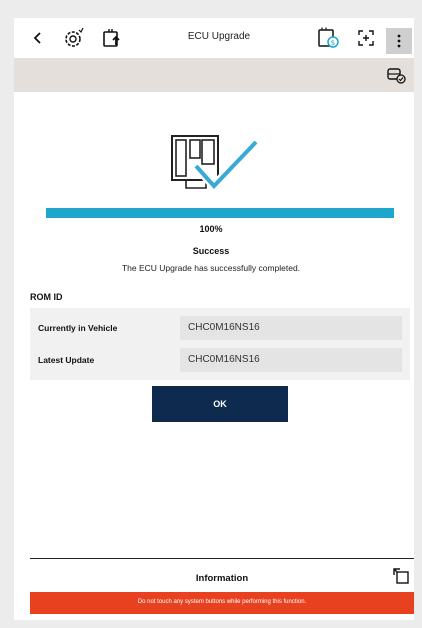 The height and width of the screenshot is (628, 422). Describe the element at coordinates (78, 328) in the screenshot. I see `rom-row-label: Currently in Vehicle` at that location.